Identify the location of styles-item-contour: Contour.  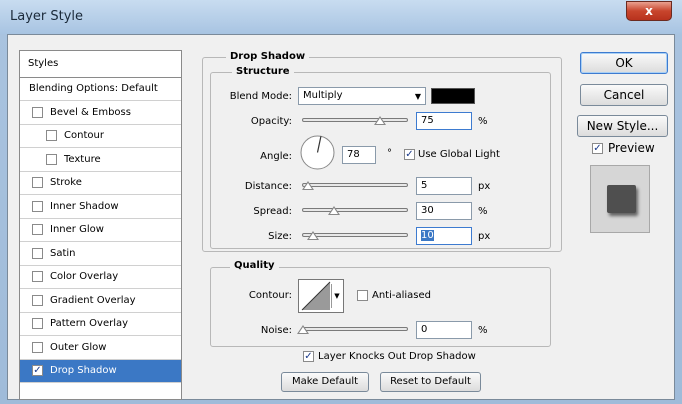
(100, 136).